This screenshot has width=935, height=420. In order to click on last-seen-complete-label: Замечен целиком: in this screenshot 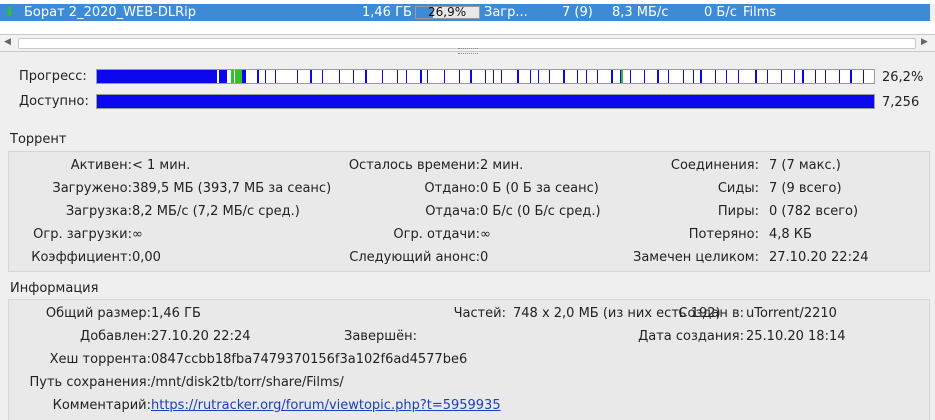, I will do `click(695, 257)`.